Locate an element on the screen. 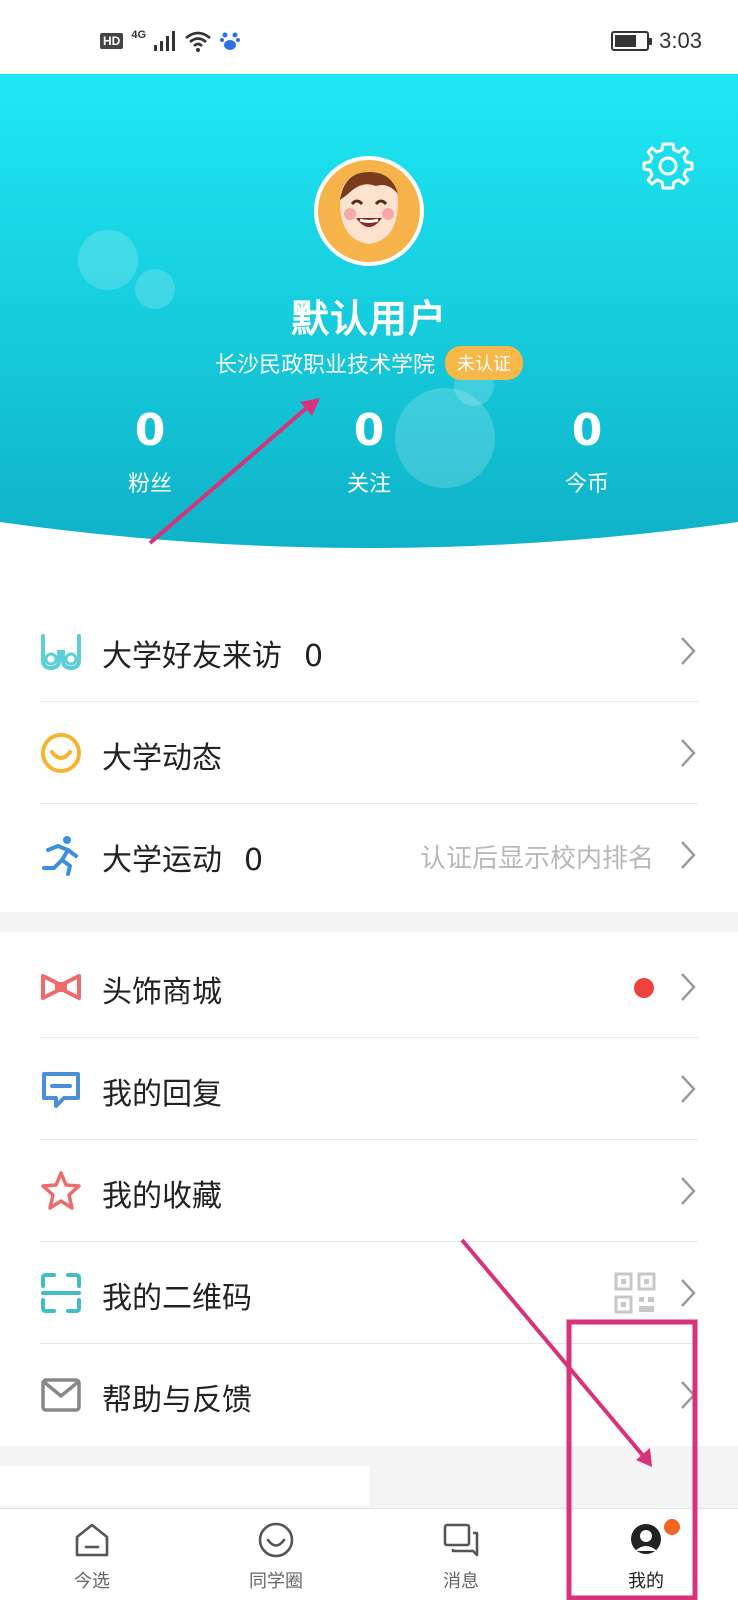  stat-coins: 0 今币 is located at coordinates (587, 452).